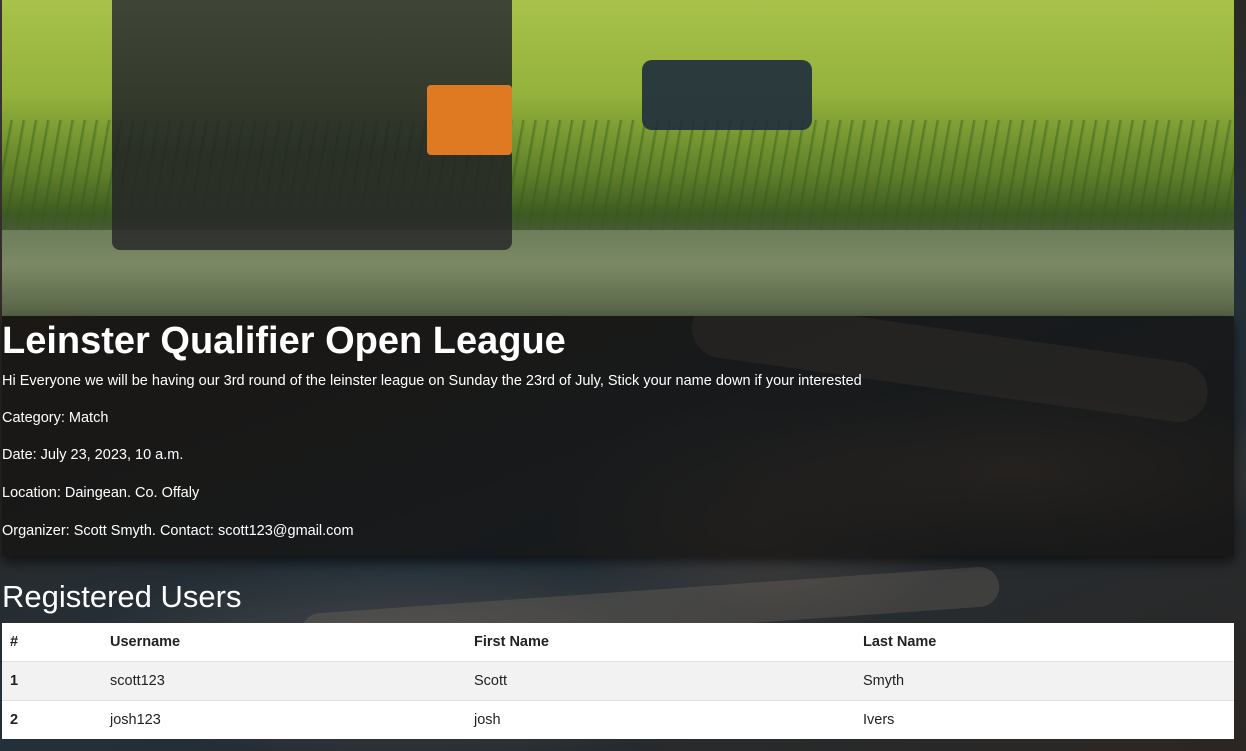 This screenshot has width=1246, height=751. Describe the element at coordinates (284, 681) in the screenshot. I see `row-username: scott123` at that location.